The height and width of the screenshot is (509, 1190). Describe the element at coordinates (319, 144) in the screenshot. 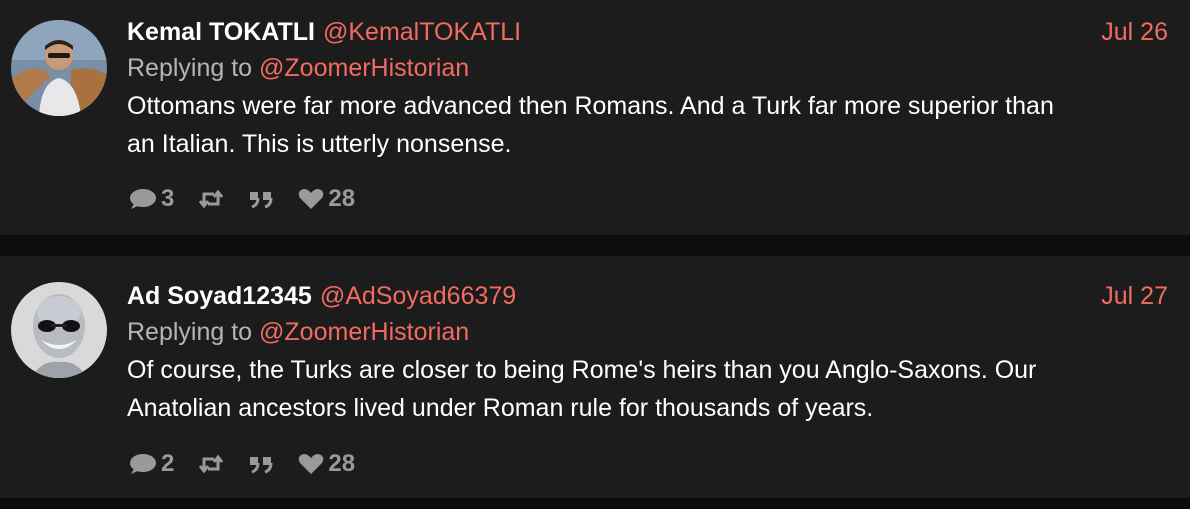

I see `tweet-text-line: an Italian. This is utterly nonsense.` at that location.